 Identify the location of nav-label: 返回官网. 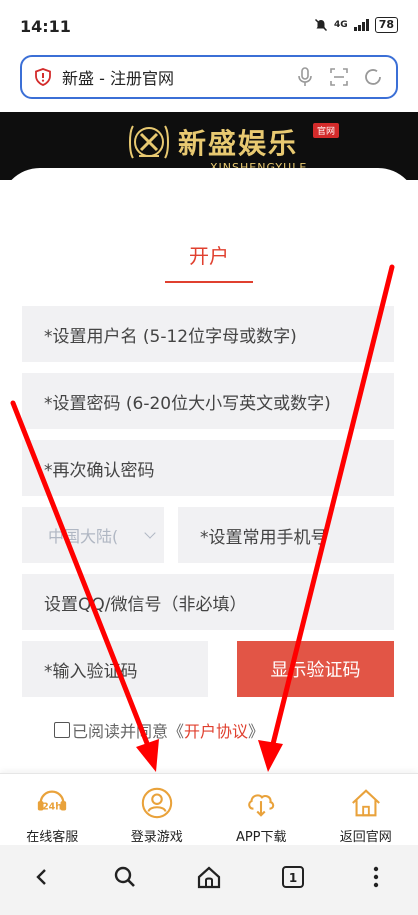
(365, 837).